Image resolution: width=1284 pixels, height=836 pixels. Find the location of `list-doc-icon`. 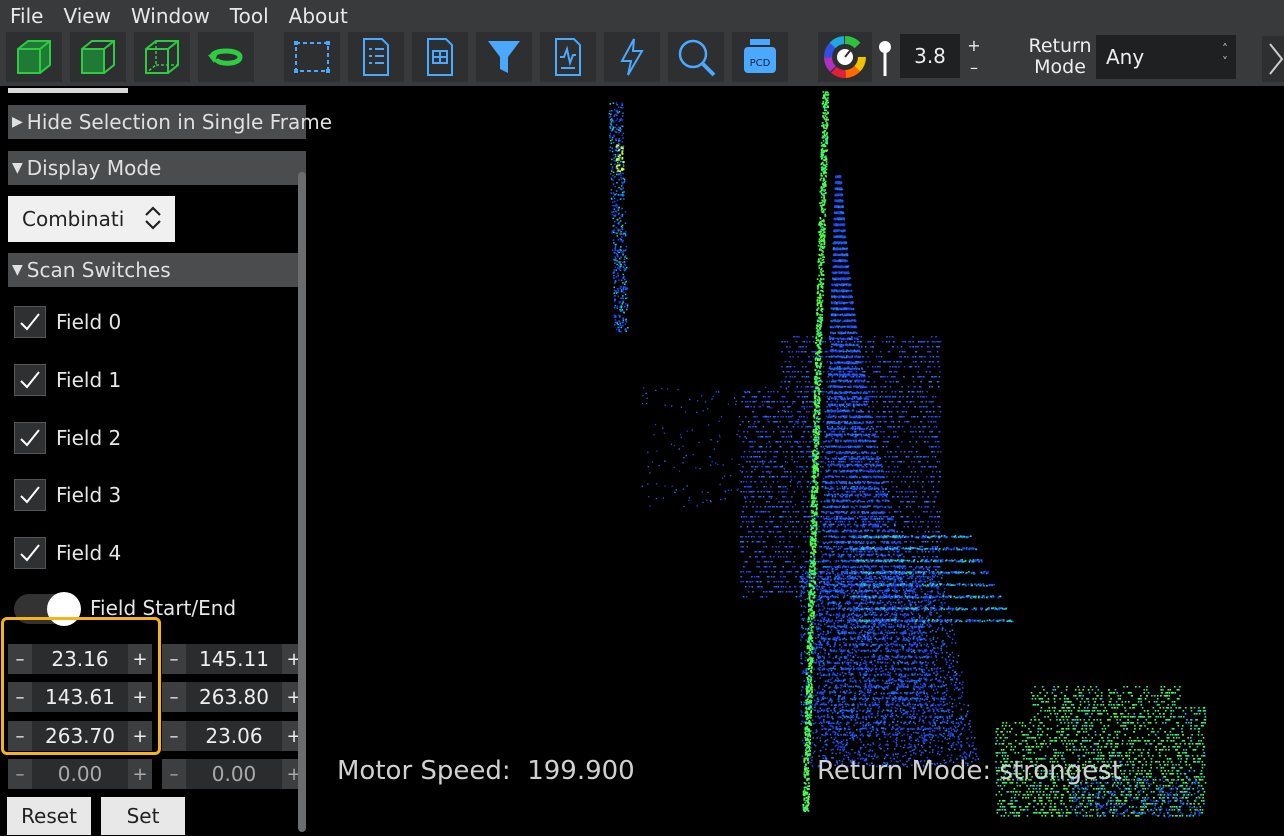

list-doc-icon is located at coordinates (376, 57).